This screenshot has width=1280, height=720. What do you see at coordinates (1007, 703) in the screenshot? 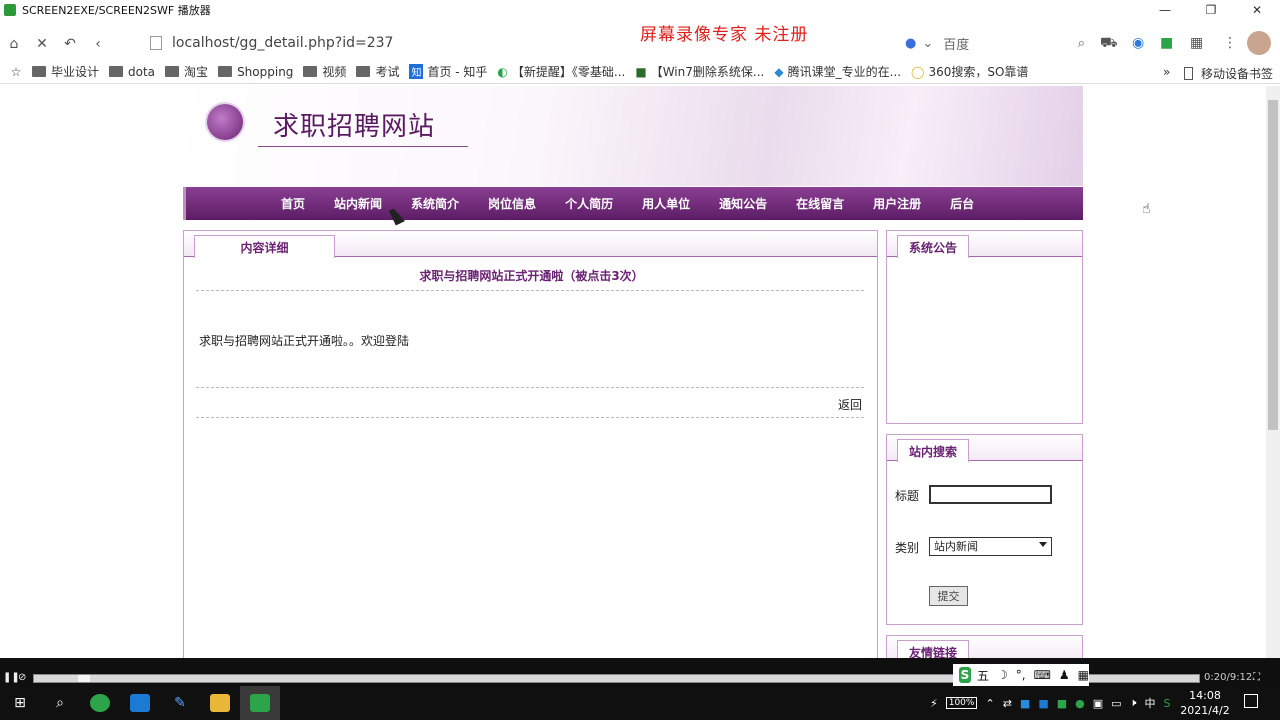
I see `network-icon: ⇄` at bounding box center [1007, 703].